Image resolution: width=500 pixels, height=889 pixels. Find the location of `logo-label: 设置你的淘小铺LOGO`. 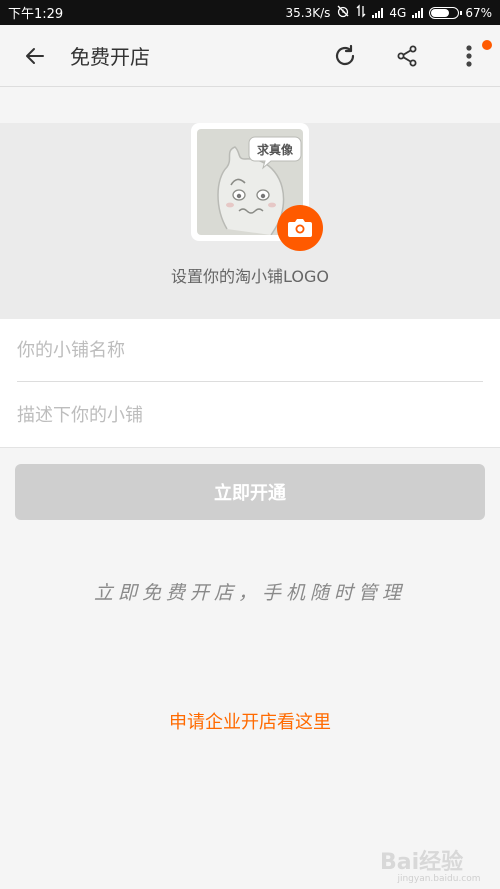

logo-label: 设置你的淘小铺LOGO is located at coordinates (250, 276).